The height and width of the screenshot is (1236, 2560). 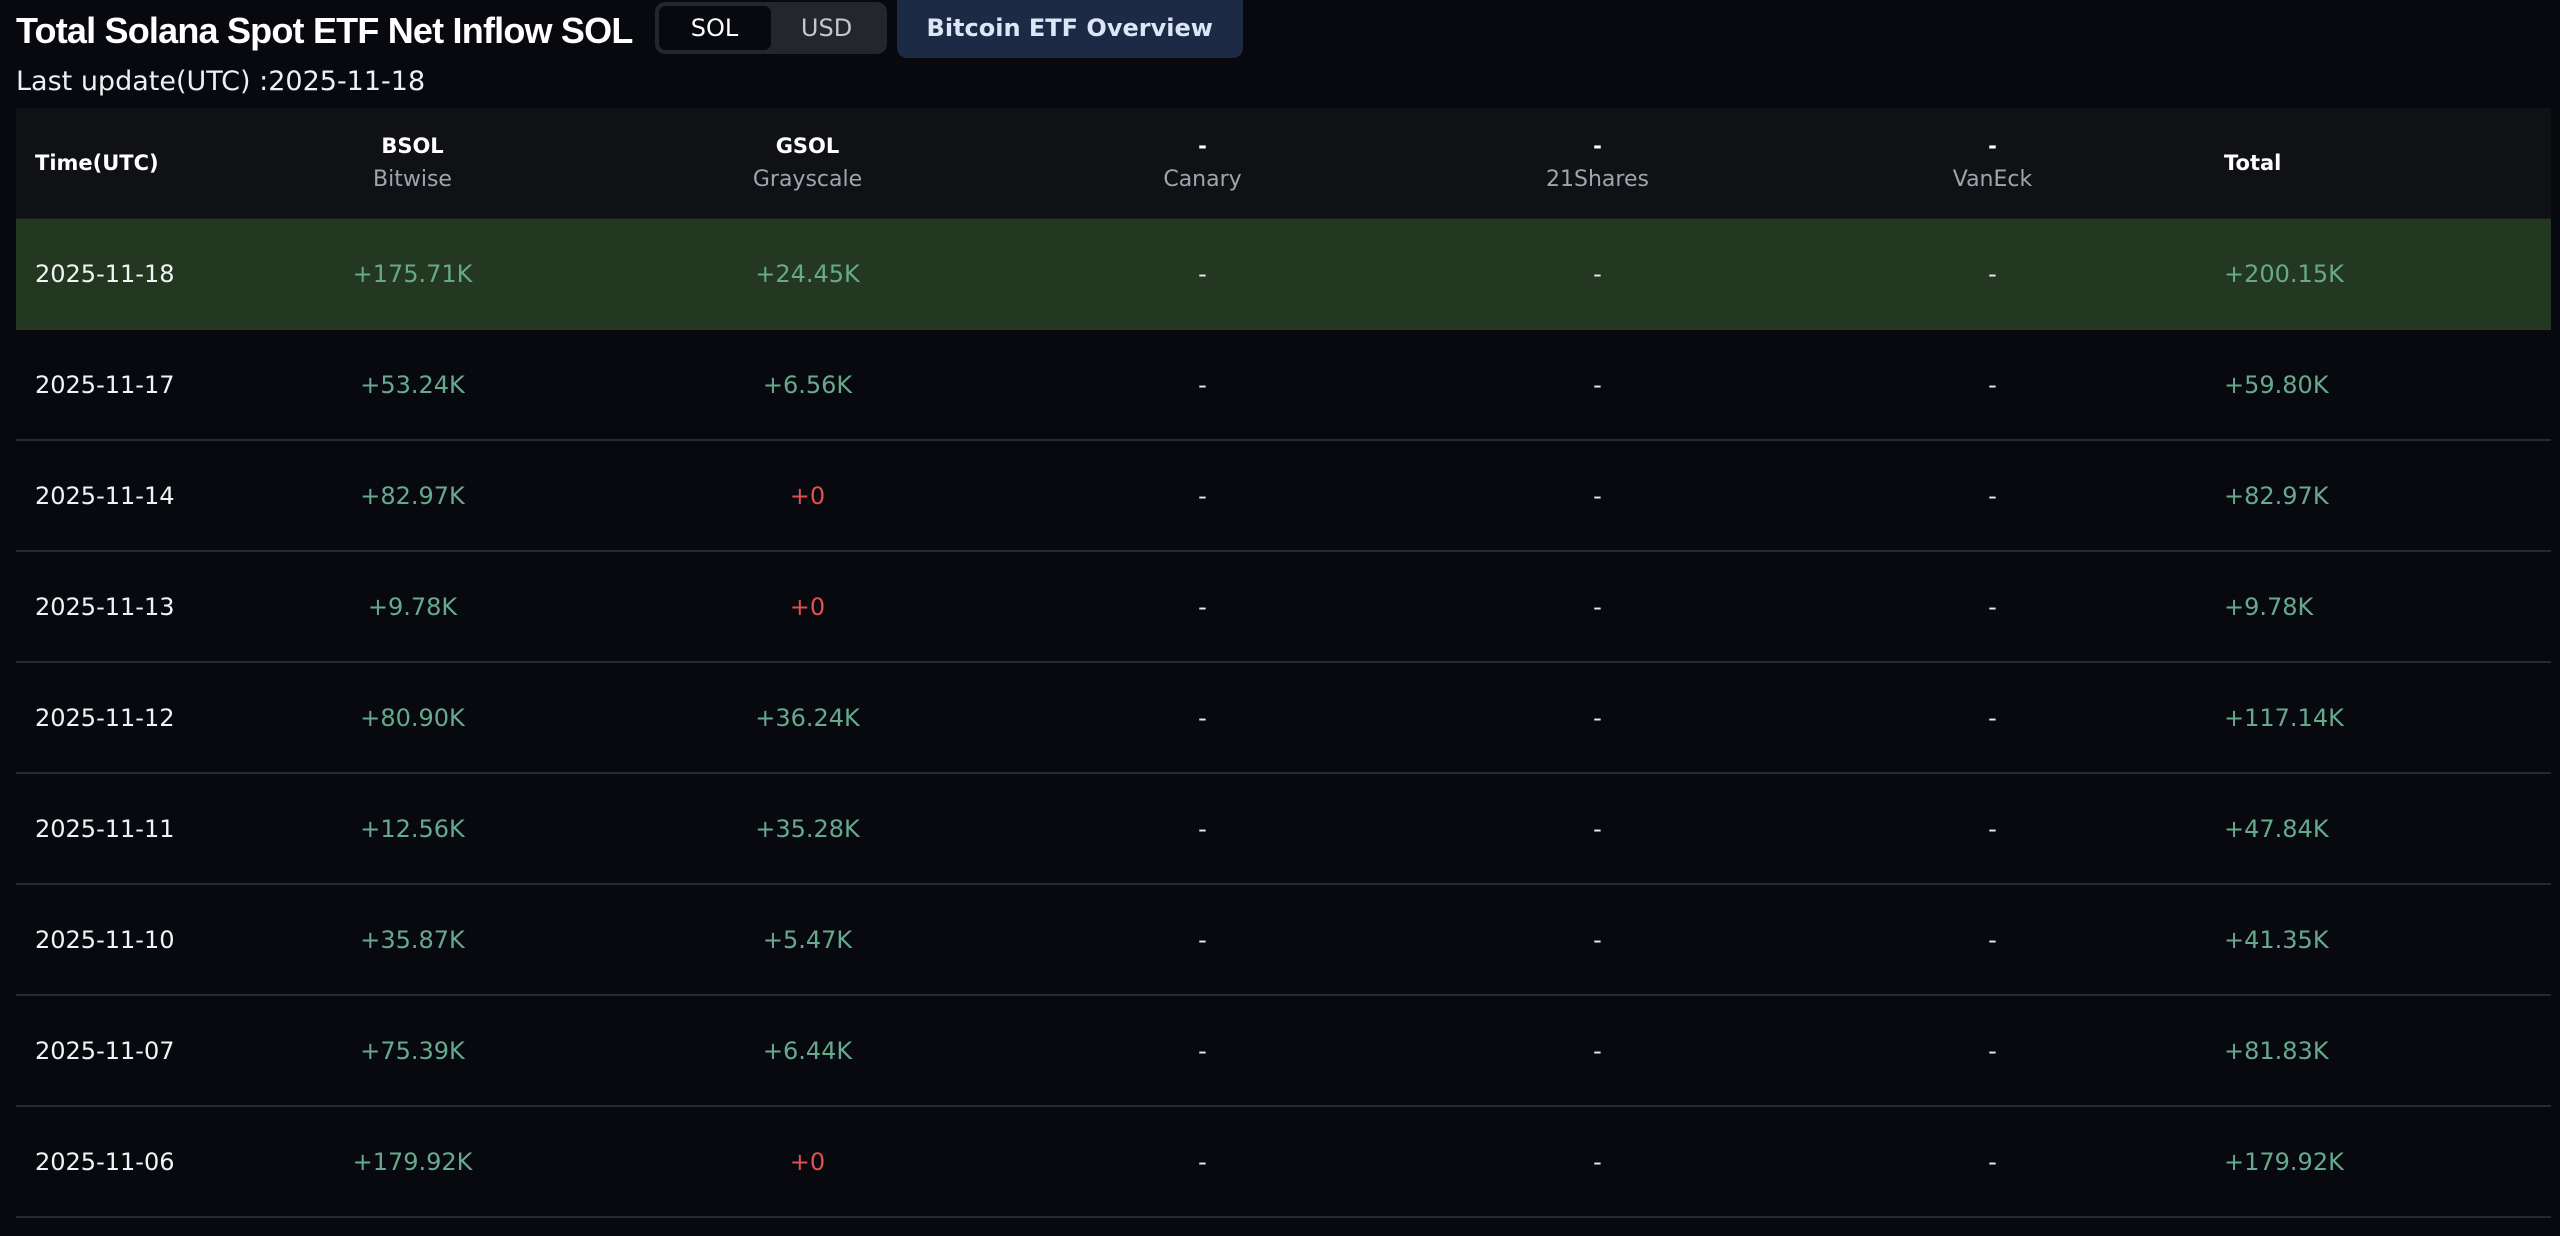 What do you see at coordinates (412, 146) in the screenshot?
I see `column-header-ticker: BSOL` at bounding box center [412, 146].